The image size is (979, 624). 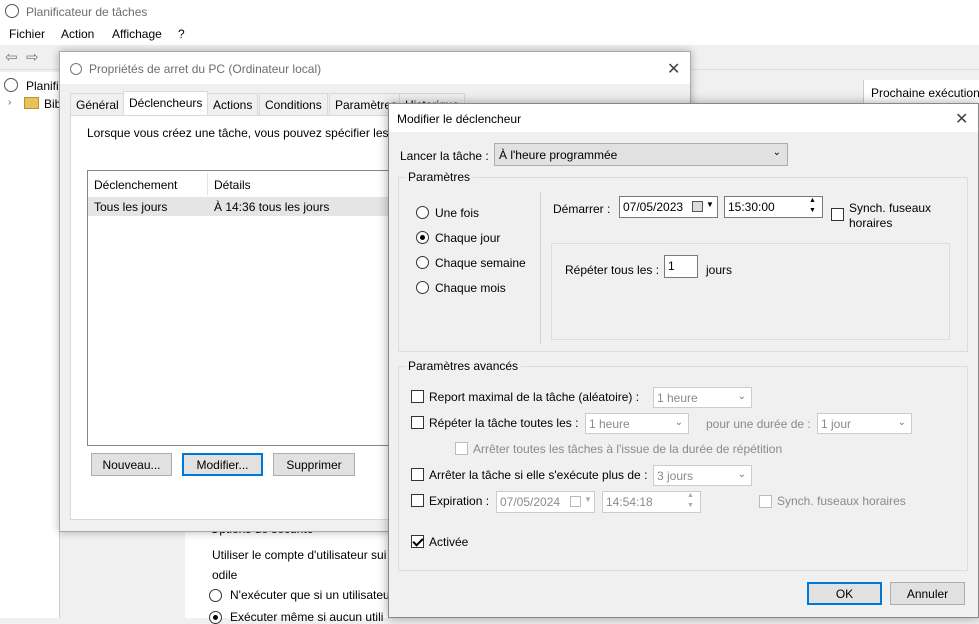 I want to click on settings-divider, so click(x=540, y=268).